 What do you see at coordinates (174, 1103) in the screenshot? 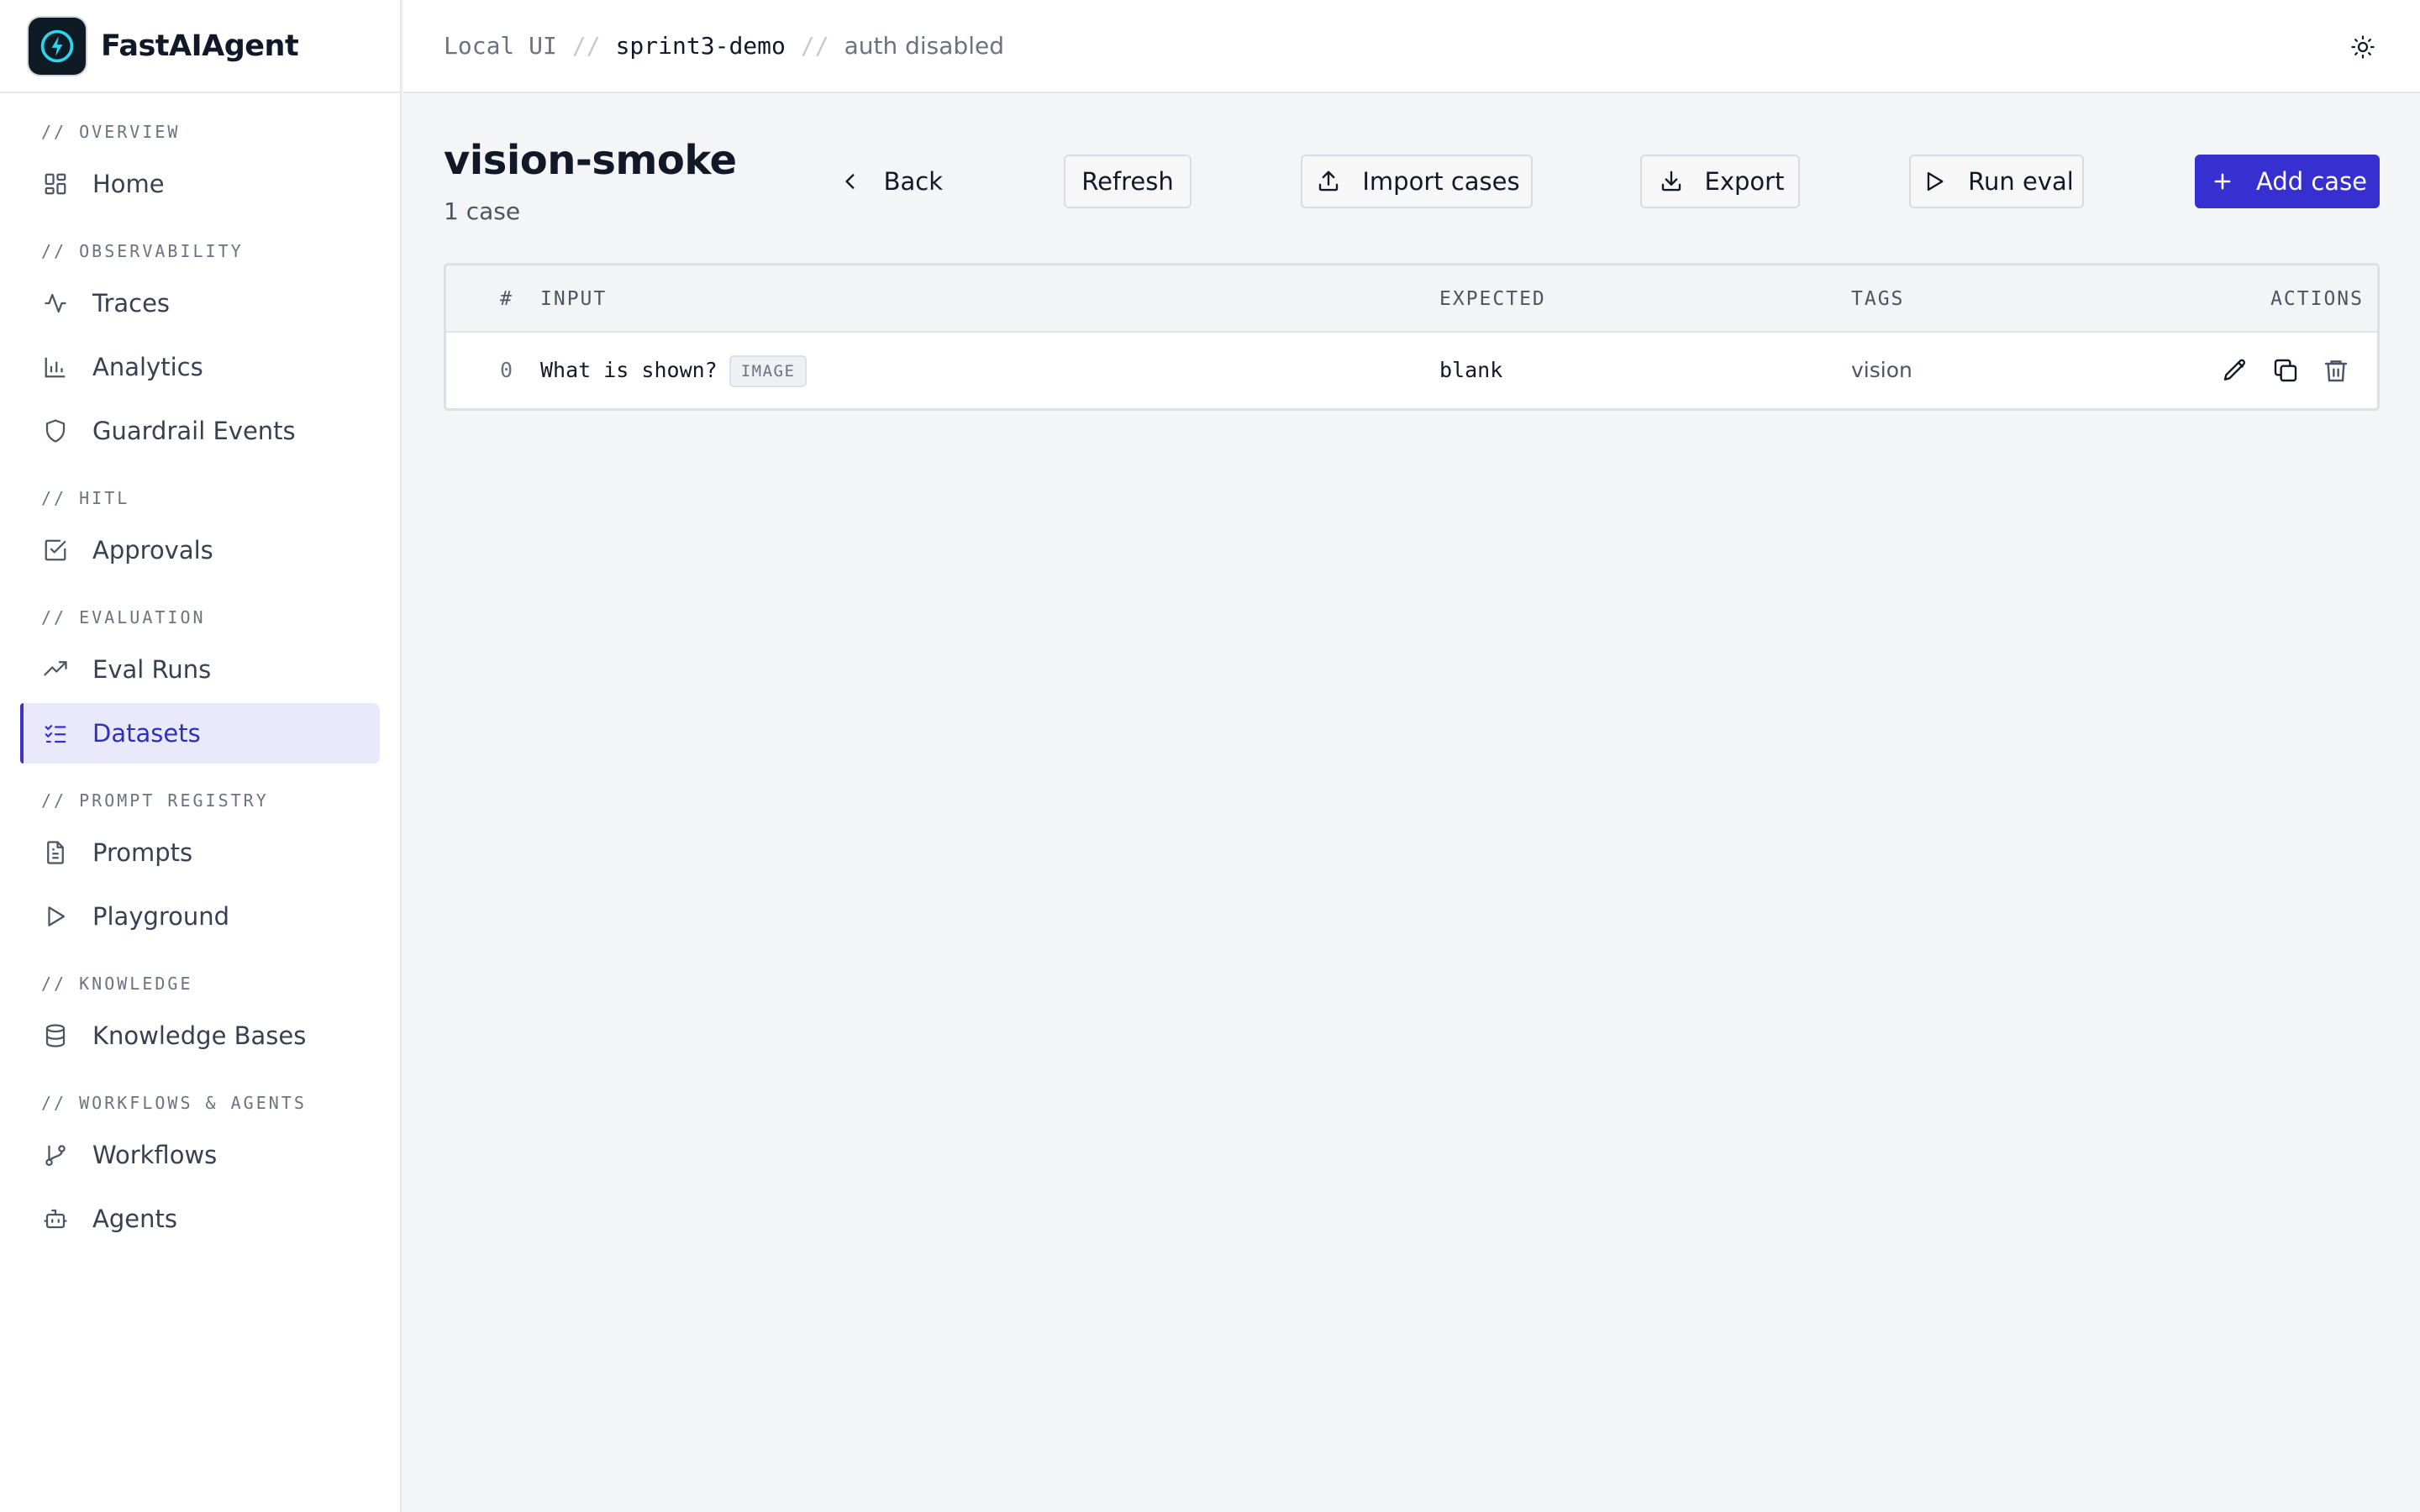
I see `section-workflows-agents: // WORKFLOWS & AGENTS` at bounding box center [174, 1103].